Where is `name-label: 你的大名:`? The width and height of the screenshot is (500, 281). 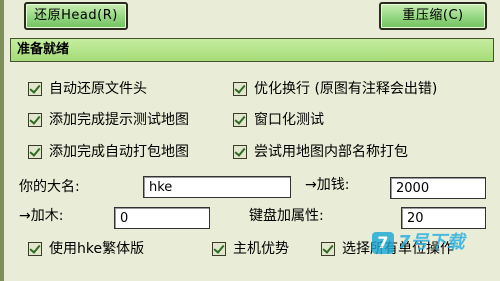 name-label: 你的大名: is located at coordinates (49, 187).